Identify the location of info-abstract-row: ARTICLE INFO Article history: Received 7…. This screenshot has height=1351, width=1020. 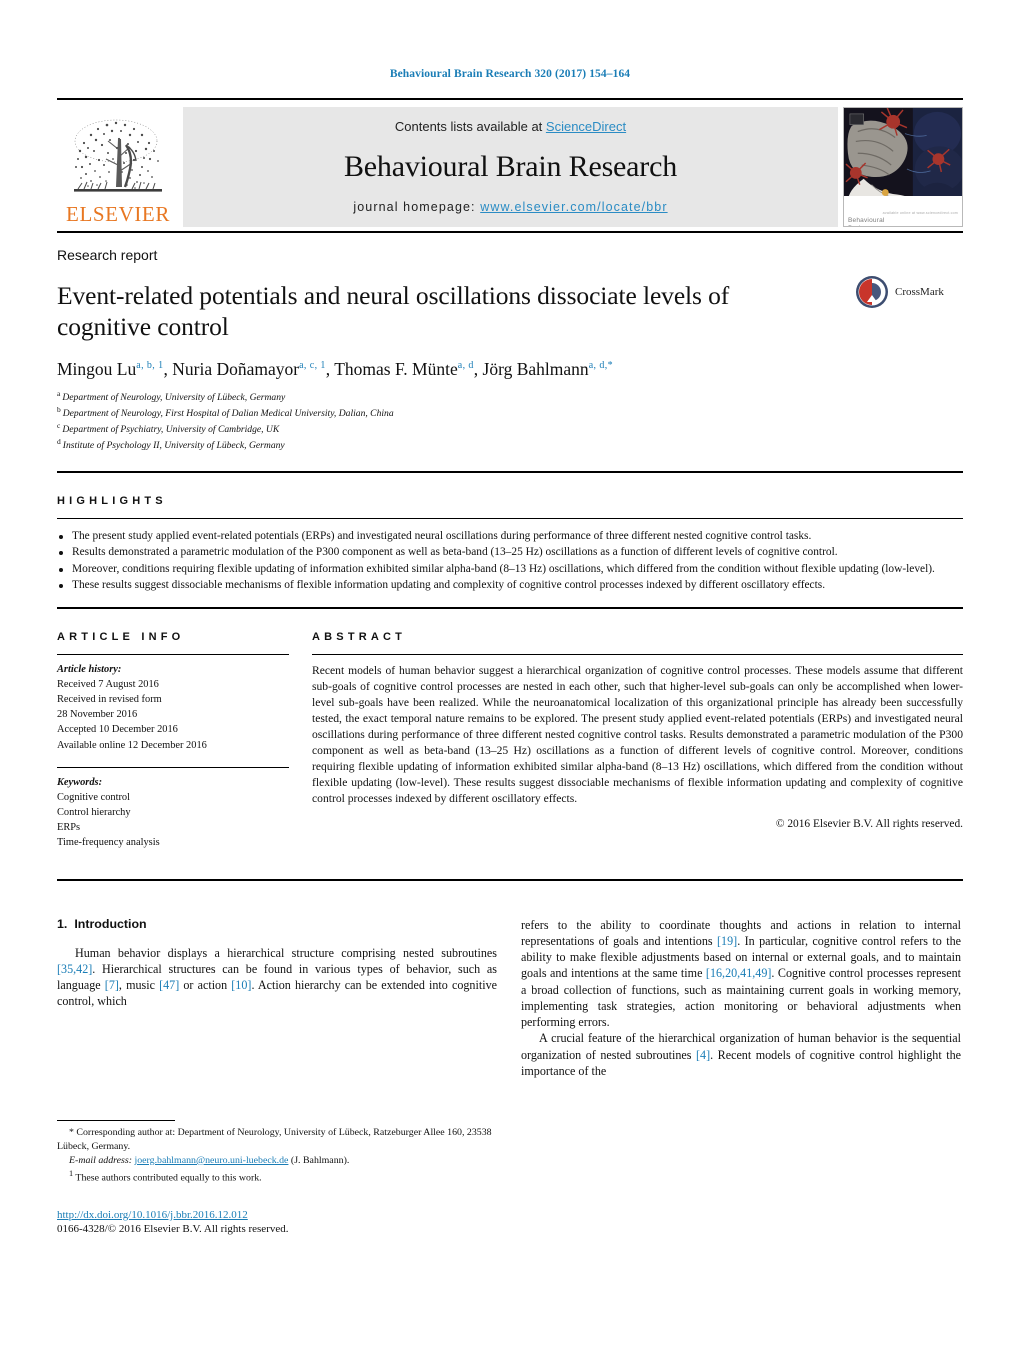
(510, 741).